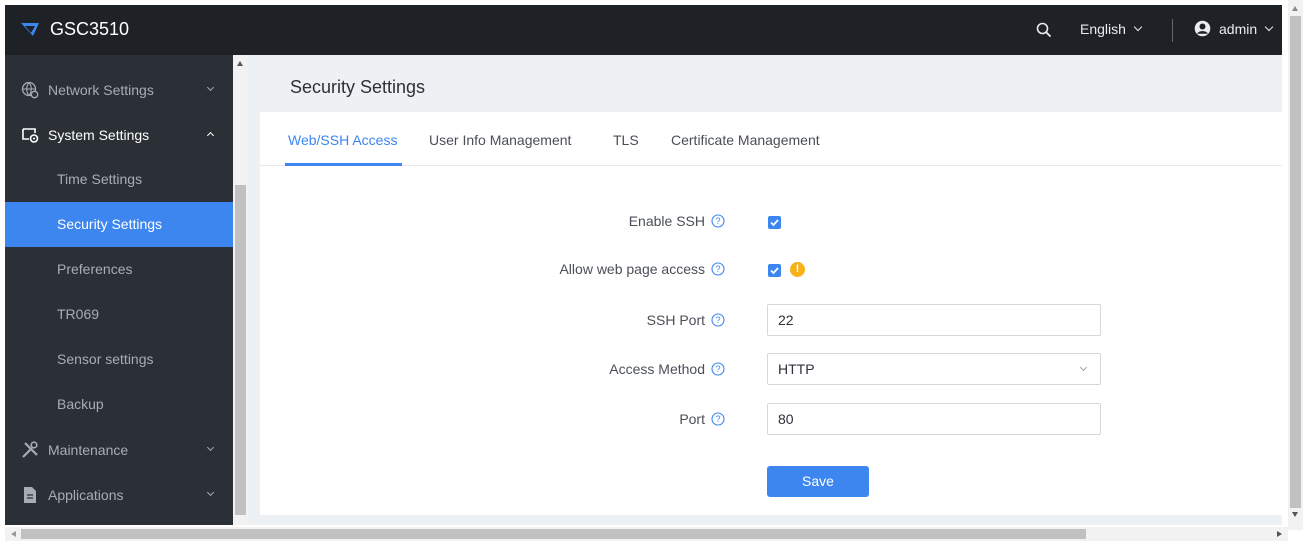 The width and height of the screenshot is (1315, 544). I want to click on tools-icon, so click(30, 449).